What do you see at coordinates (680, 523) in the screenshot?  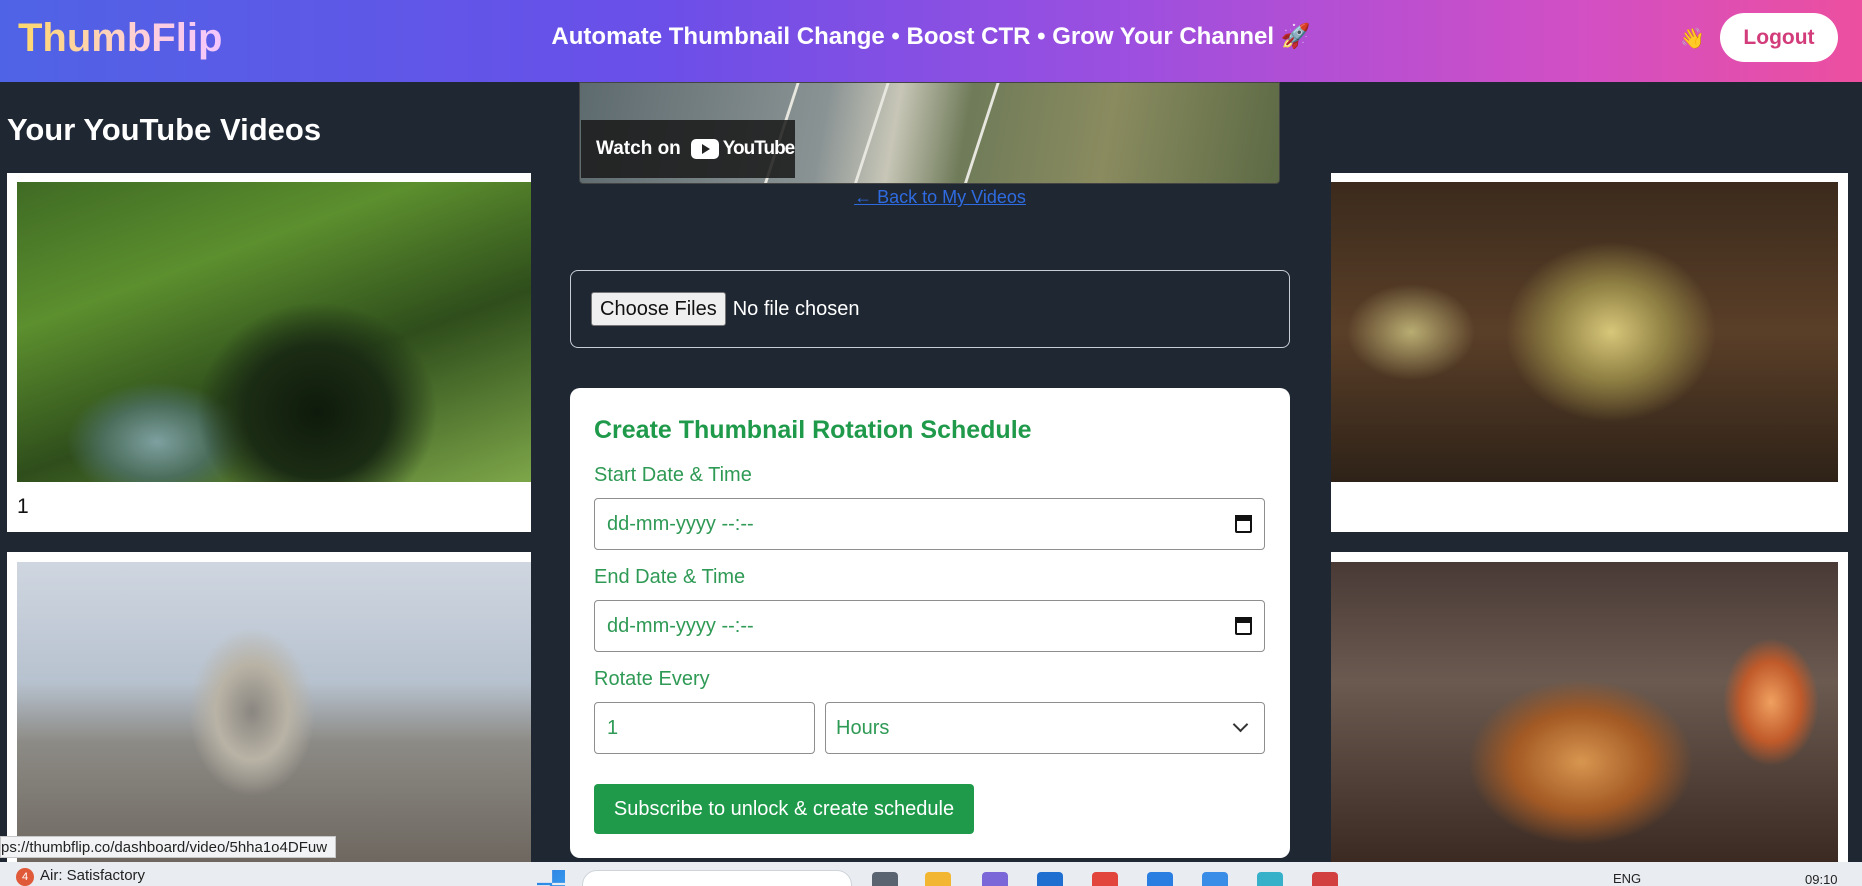 I see `start-date-placeholder: dd-mm-yyyy --:--` at bounding box center [680, 523].